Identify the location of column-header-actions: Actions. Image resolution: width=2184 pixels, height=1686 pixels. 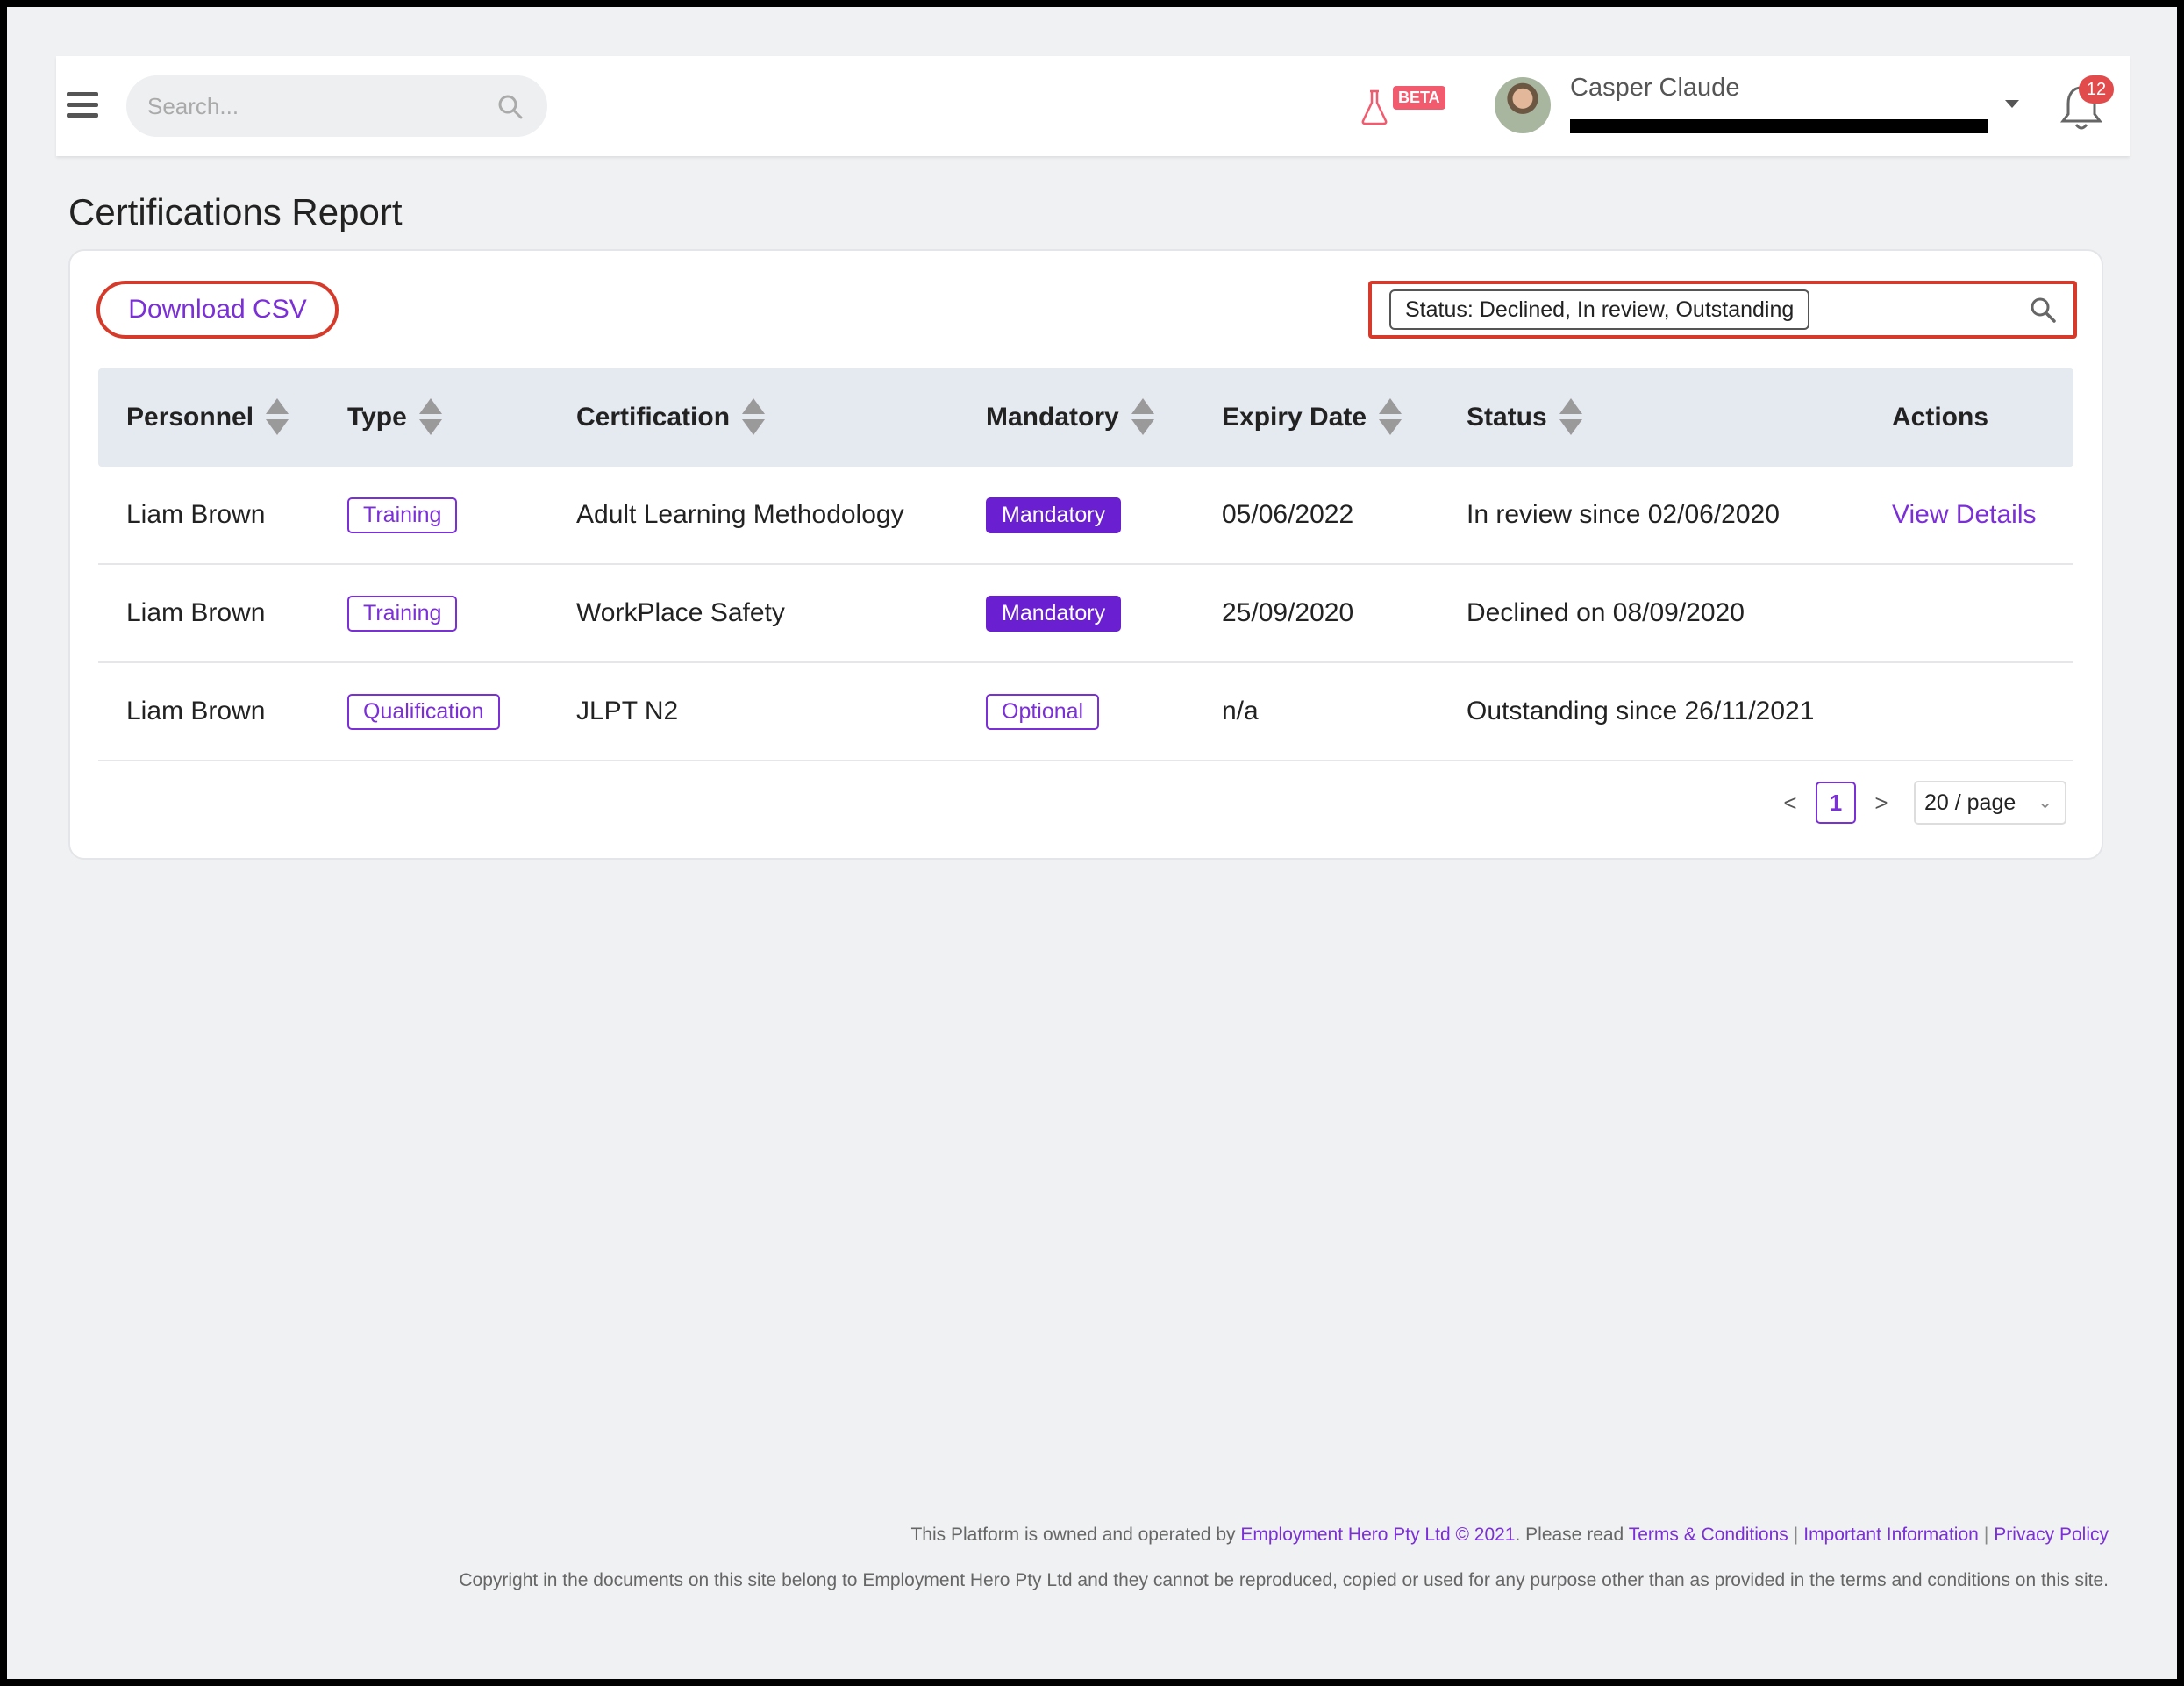
(1940, 418).